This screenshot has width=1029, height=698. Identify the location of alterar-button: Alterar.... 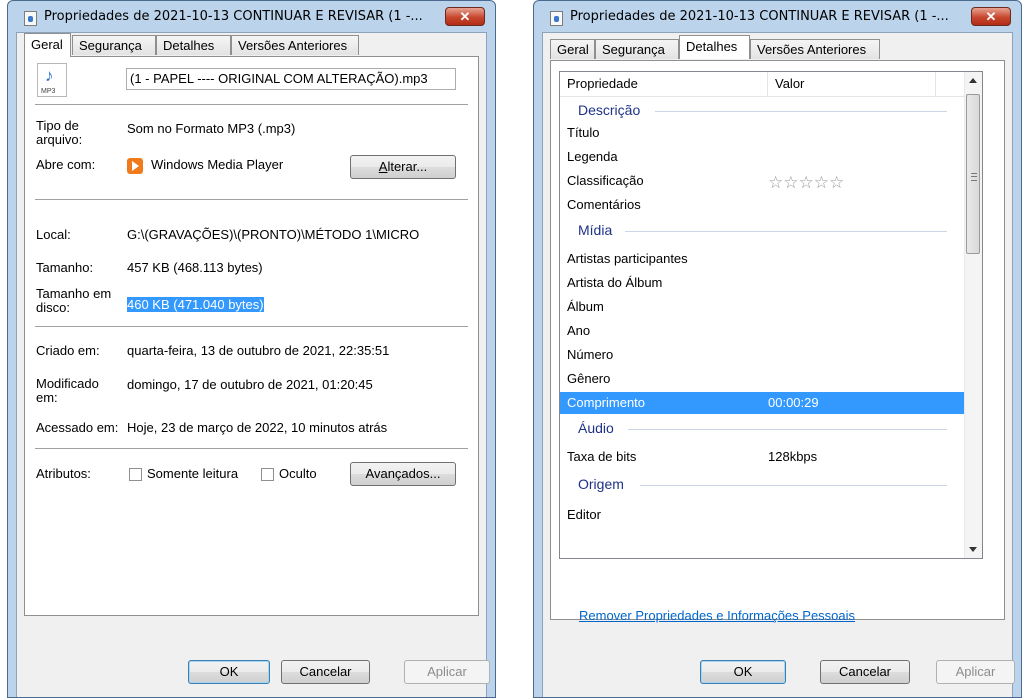
(403, 167).